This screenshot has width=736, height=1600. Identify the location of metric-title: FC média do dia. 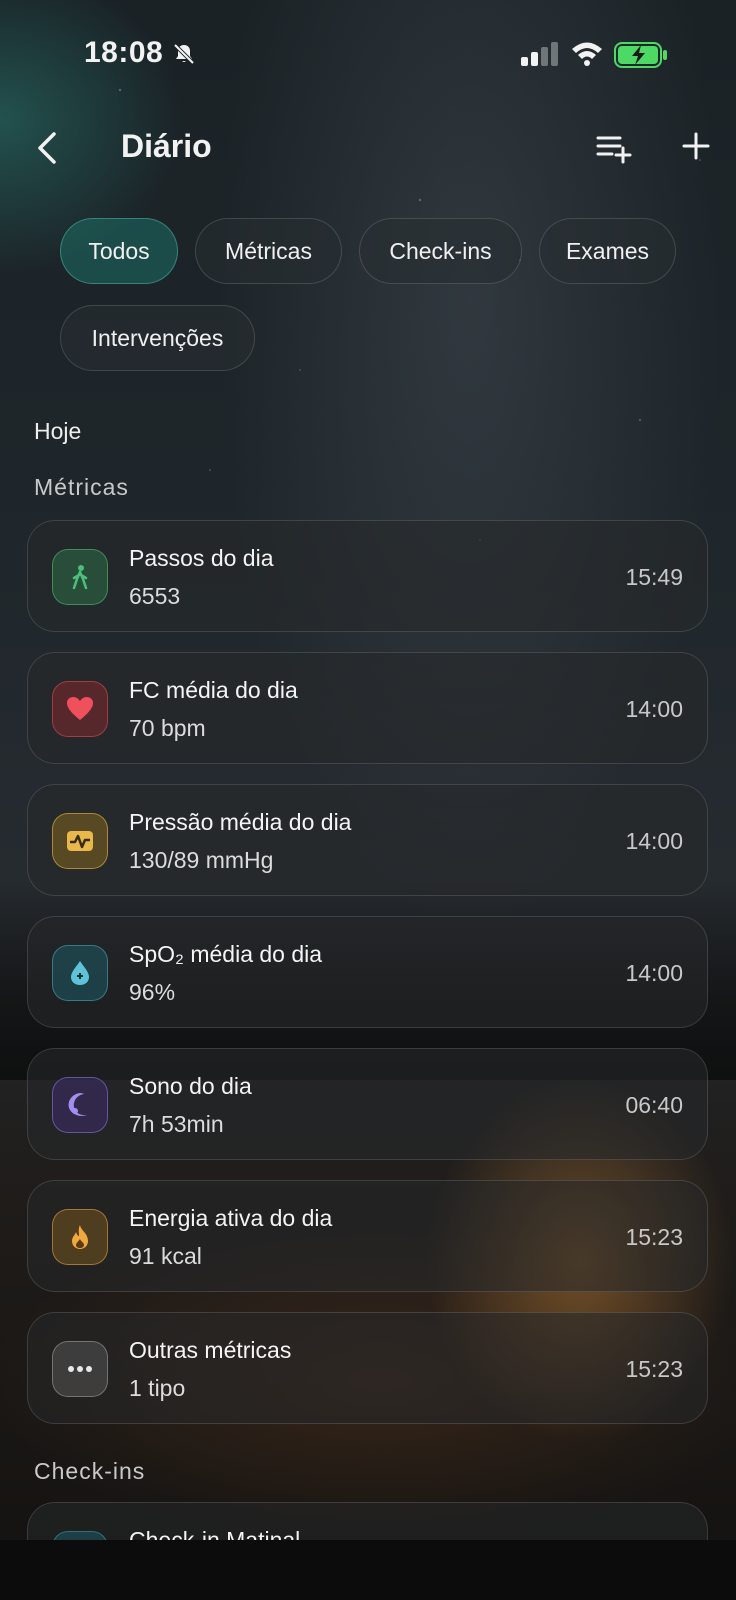
(213, 690).